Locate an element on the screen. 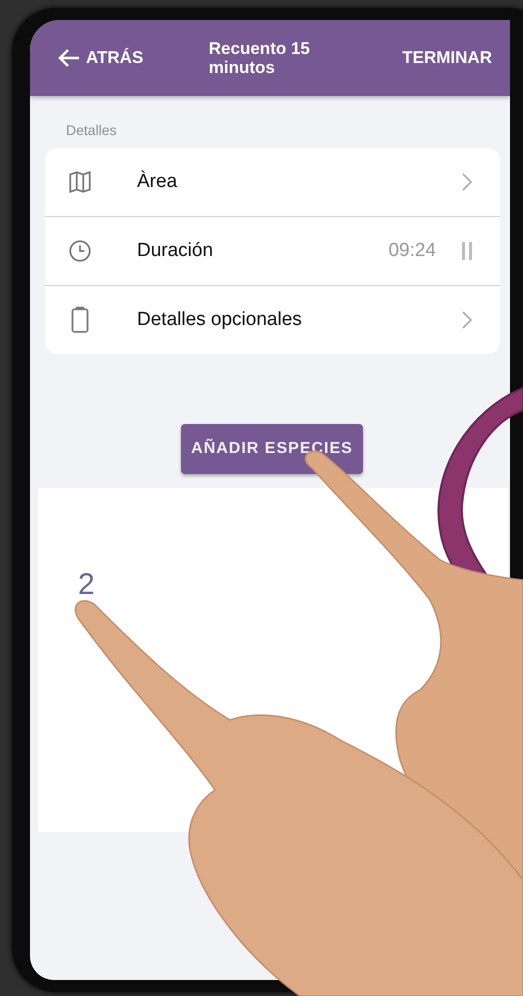 The image size is (523, 996). add-species-button: AÑADIR ESPECIES is located at coordinates (272, 449).